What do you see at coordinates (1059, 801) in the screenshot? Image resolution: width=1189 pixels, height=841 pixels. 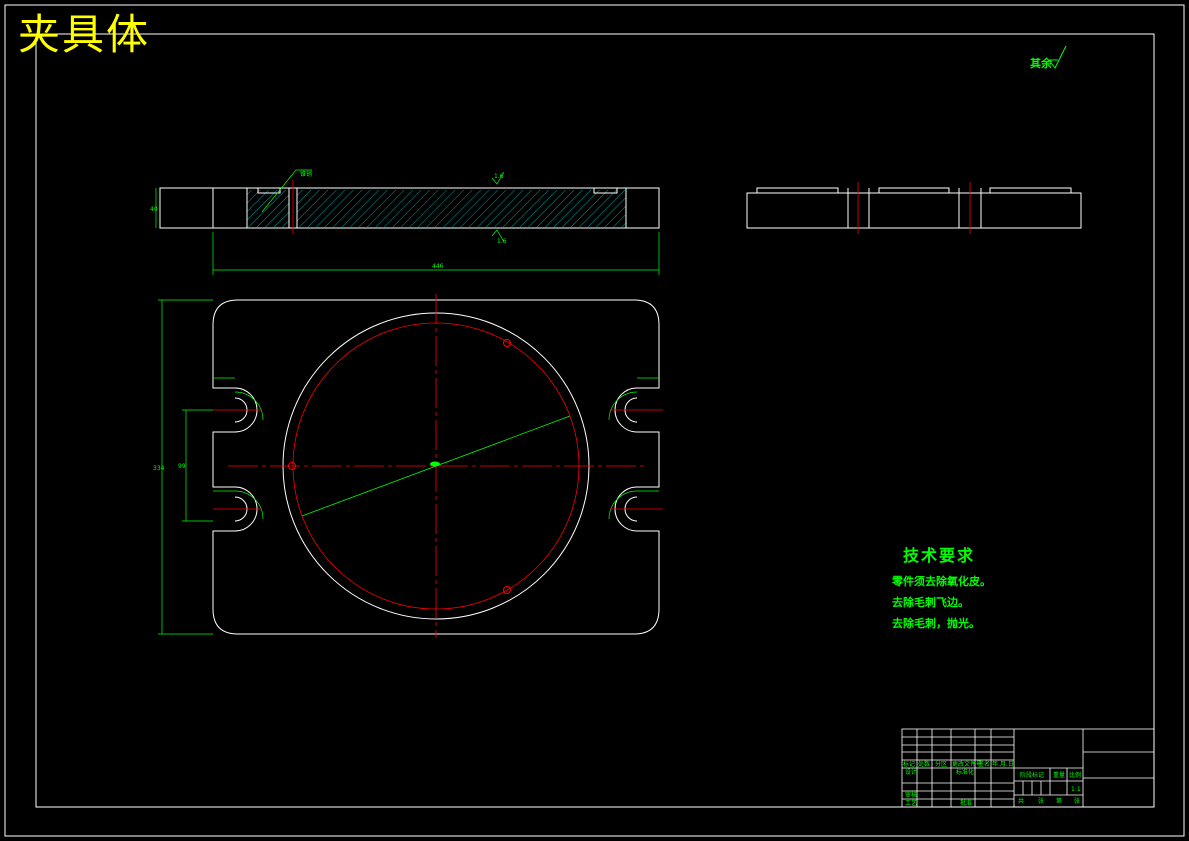 I see `svg-text: 第` at bounding box center [1059, 801].